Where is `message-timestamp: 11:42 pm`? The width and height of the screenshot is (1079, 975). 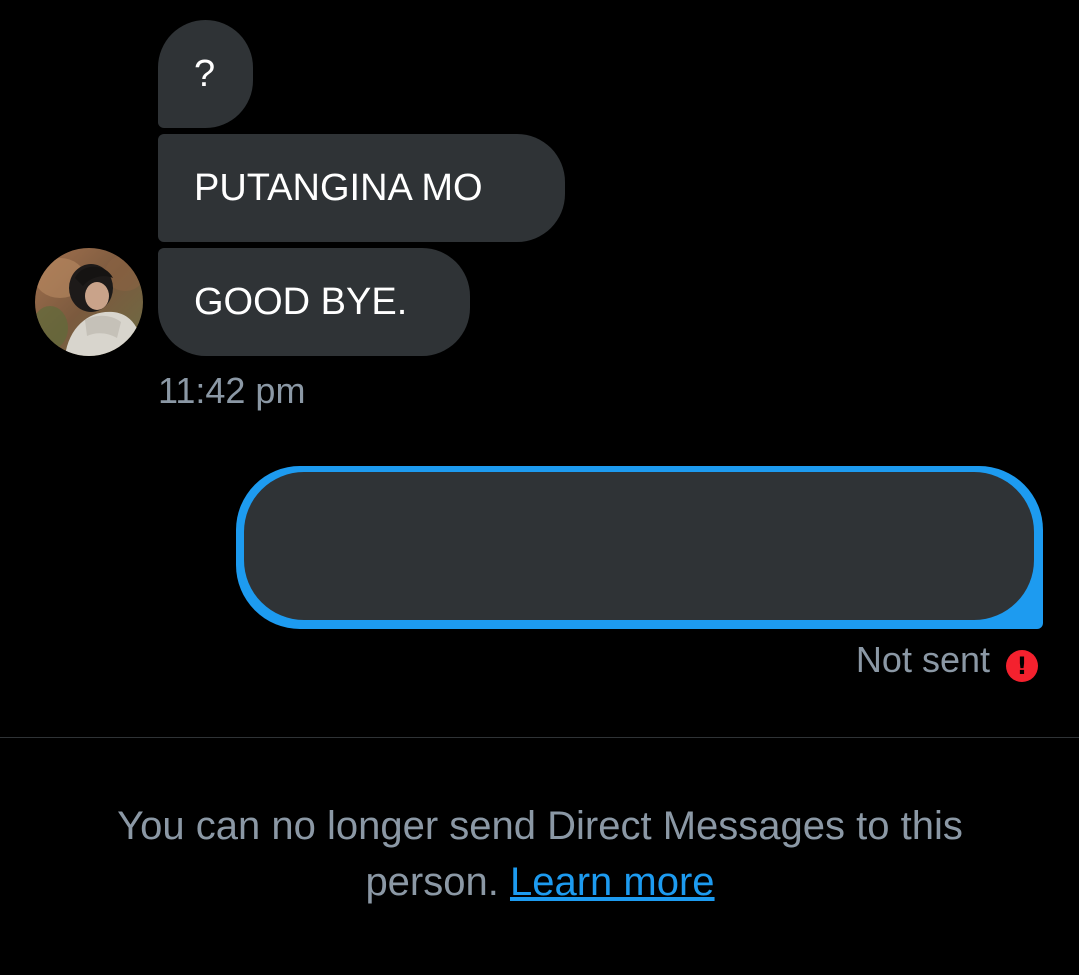 message-timestamp: 11:42 pm is located at coordinates (232, 390).